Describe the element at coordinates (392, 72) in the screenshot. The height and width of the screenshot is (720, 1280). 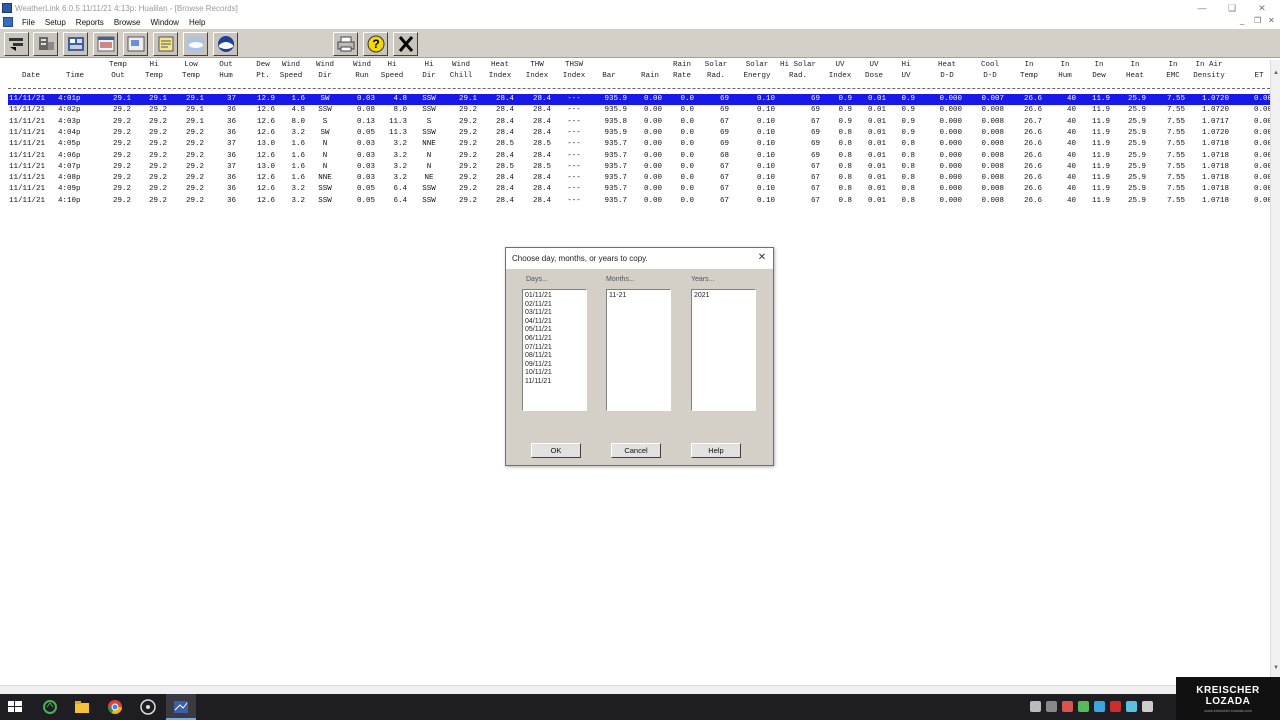
I see `column-header: Hi Speed` at that location.